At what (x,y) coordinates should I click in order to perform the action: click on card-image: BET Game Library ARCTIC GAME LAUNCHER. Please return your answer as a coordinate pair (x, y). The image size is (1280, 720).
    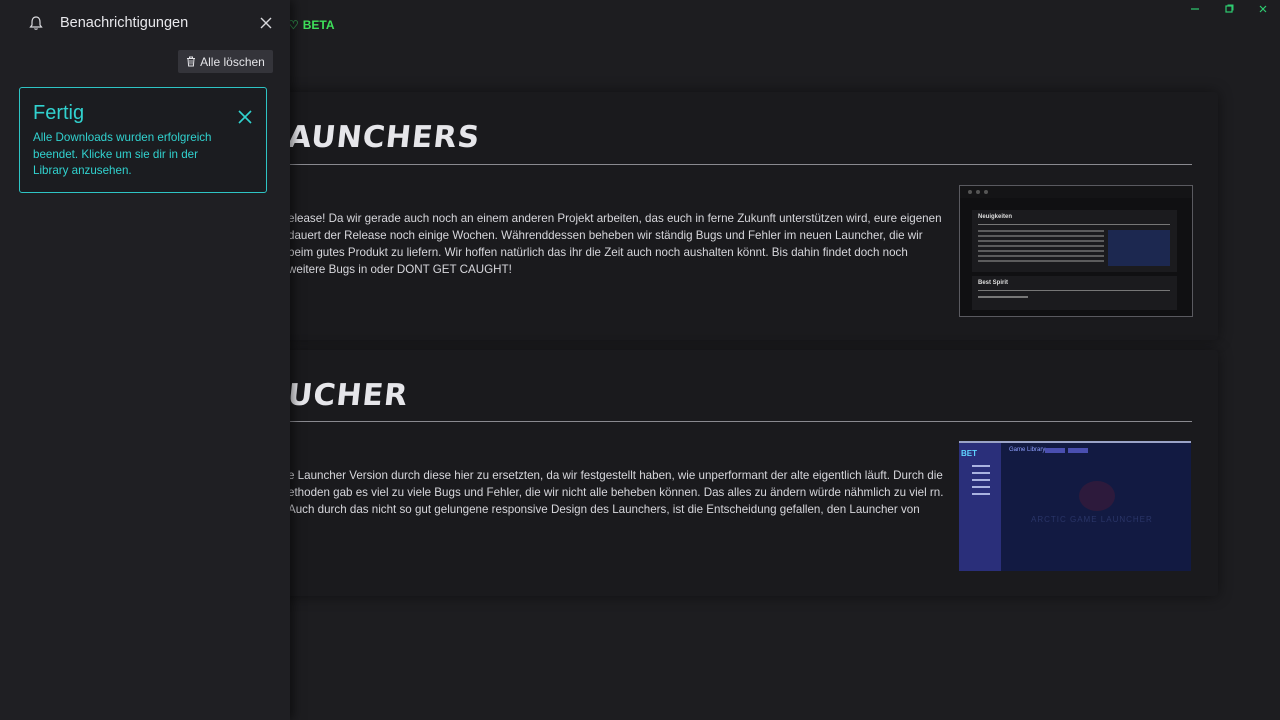
    Looking at the image, I should click on (1075, 506).